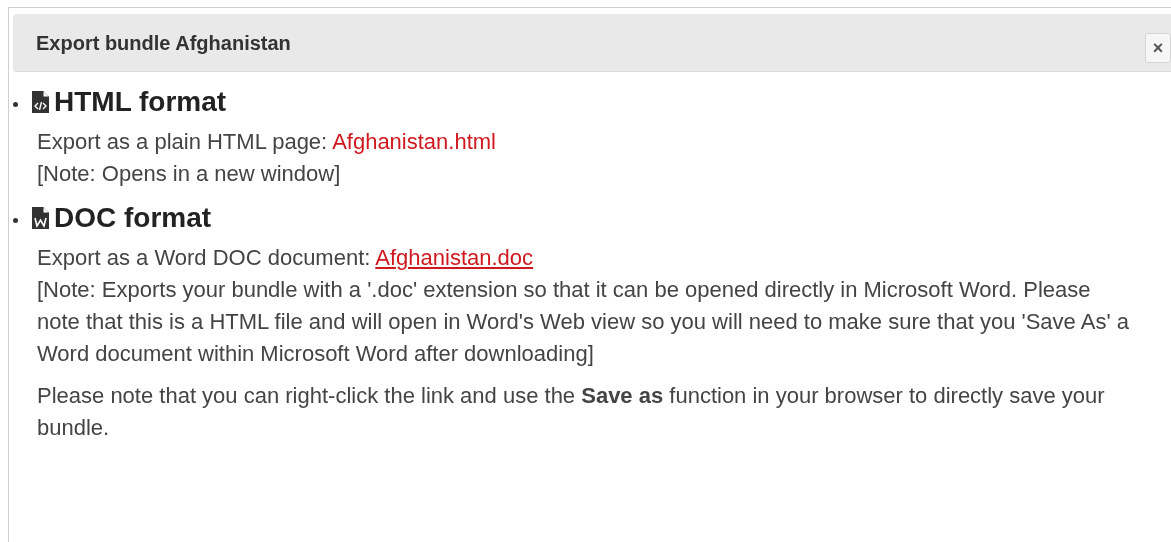 The height and width of the screenshot is (542, 1171). What do you see at coordinates (133, 218) in the screenshot?
I see `format-heading: DOC format` at bounding box center [133, 218].